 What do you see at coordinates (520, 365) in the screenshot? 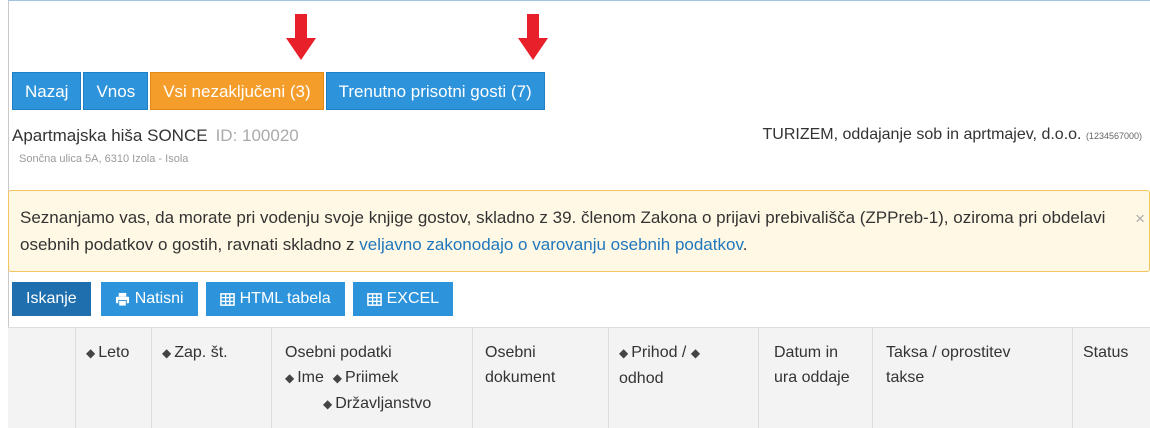
I see `document-label: Osebni dokument` at bounding box center [520, 365].